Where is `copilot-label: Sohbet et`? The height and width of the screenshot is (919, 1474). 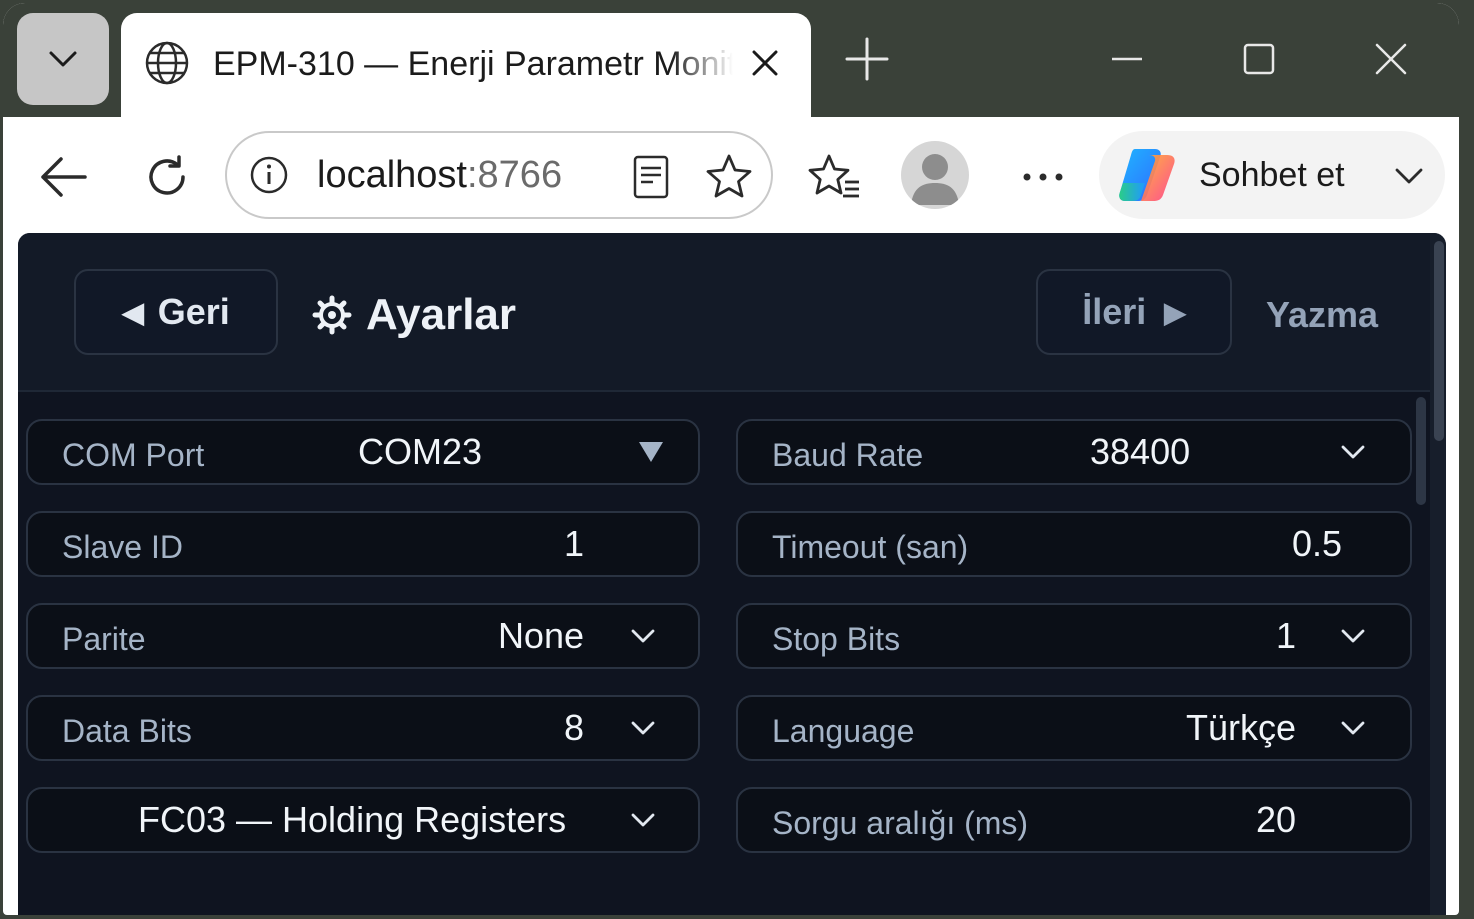
copilot-label: Sohbet et is located at coordinates (1272, 175).